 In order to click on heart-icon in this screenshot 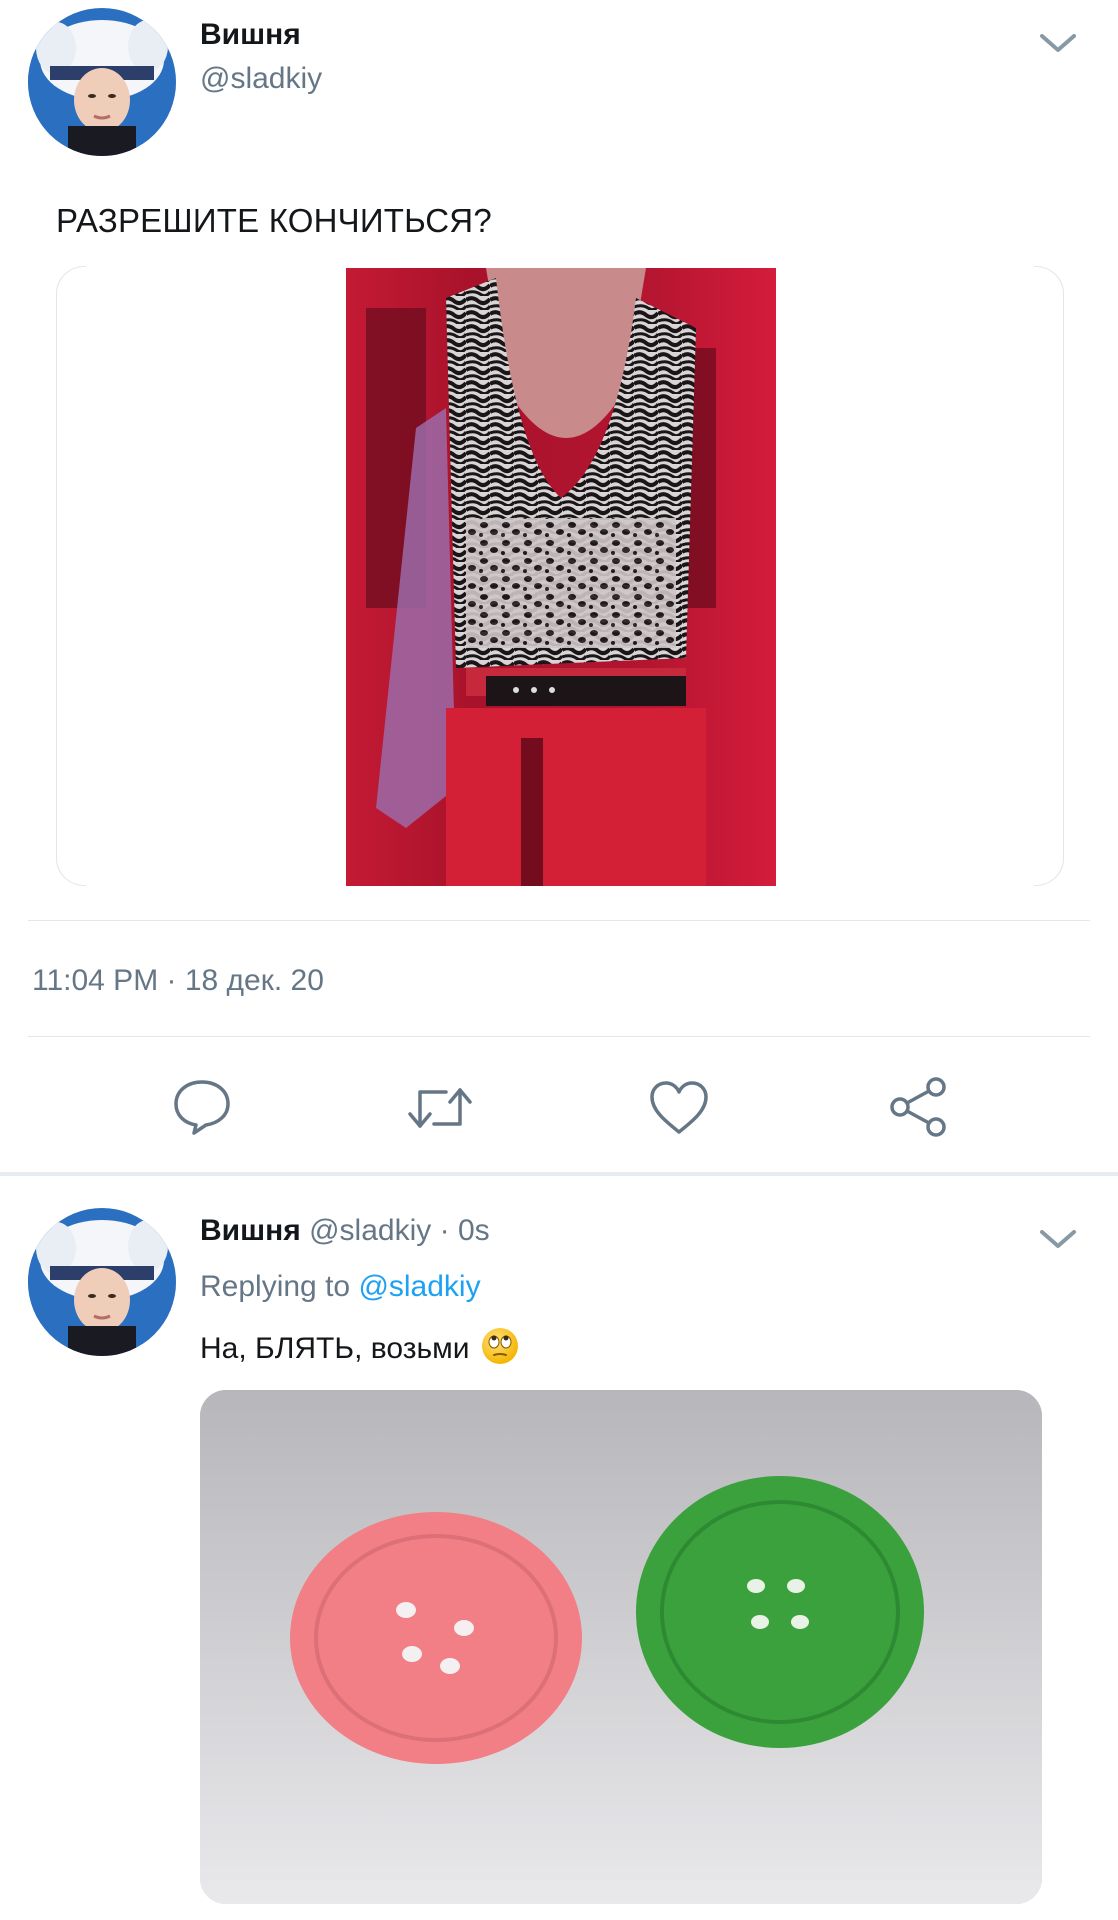, I will do `click(679, 1107)`.